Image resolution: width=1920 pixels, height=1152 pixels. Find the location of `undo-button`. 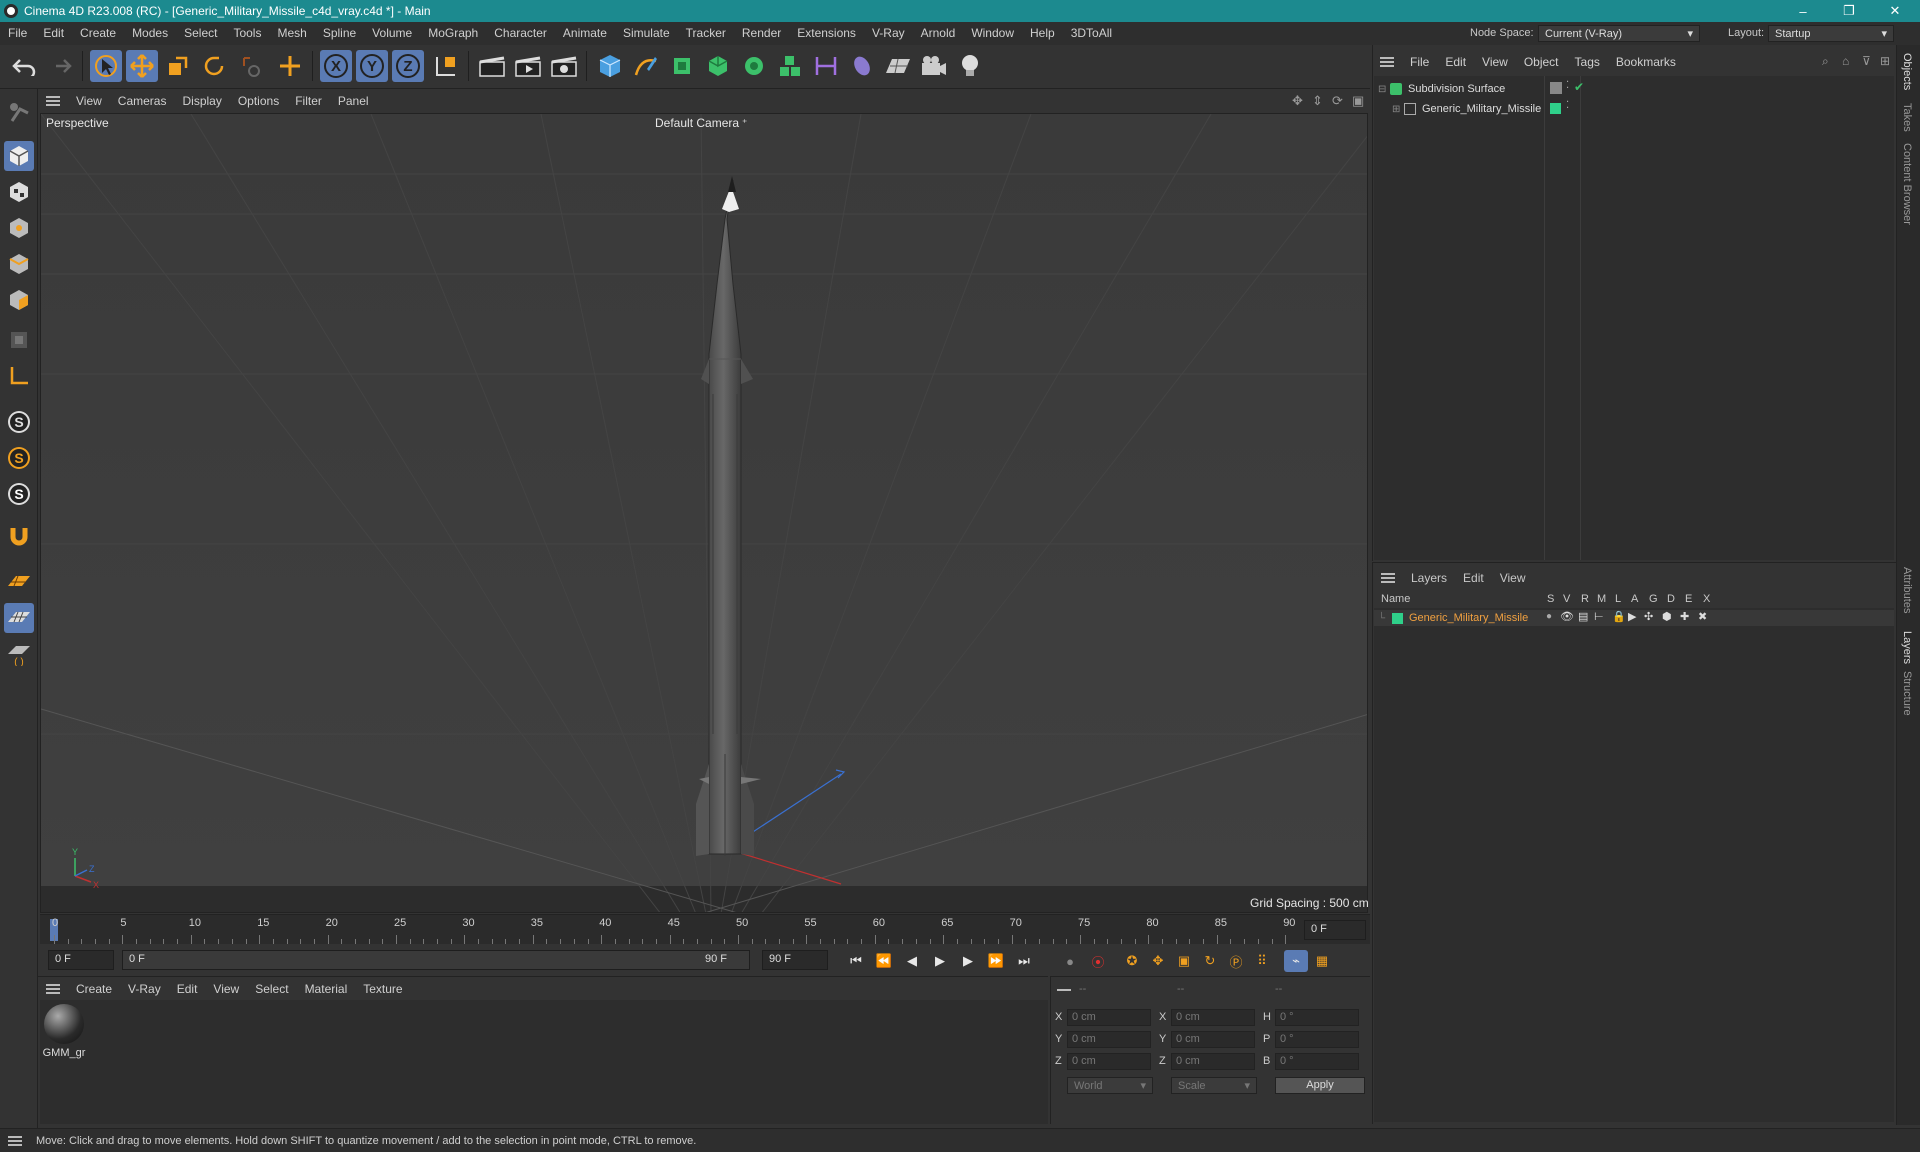

undo-button is located at coordinates (24, 66).